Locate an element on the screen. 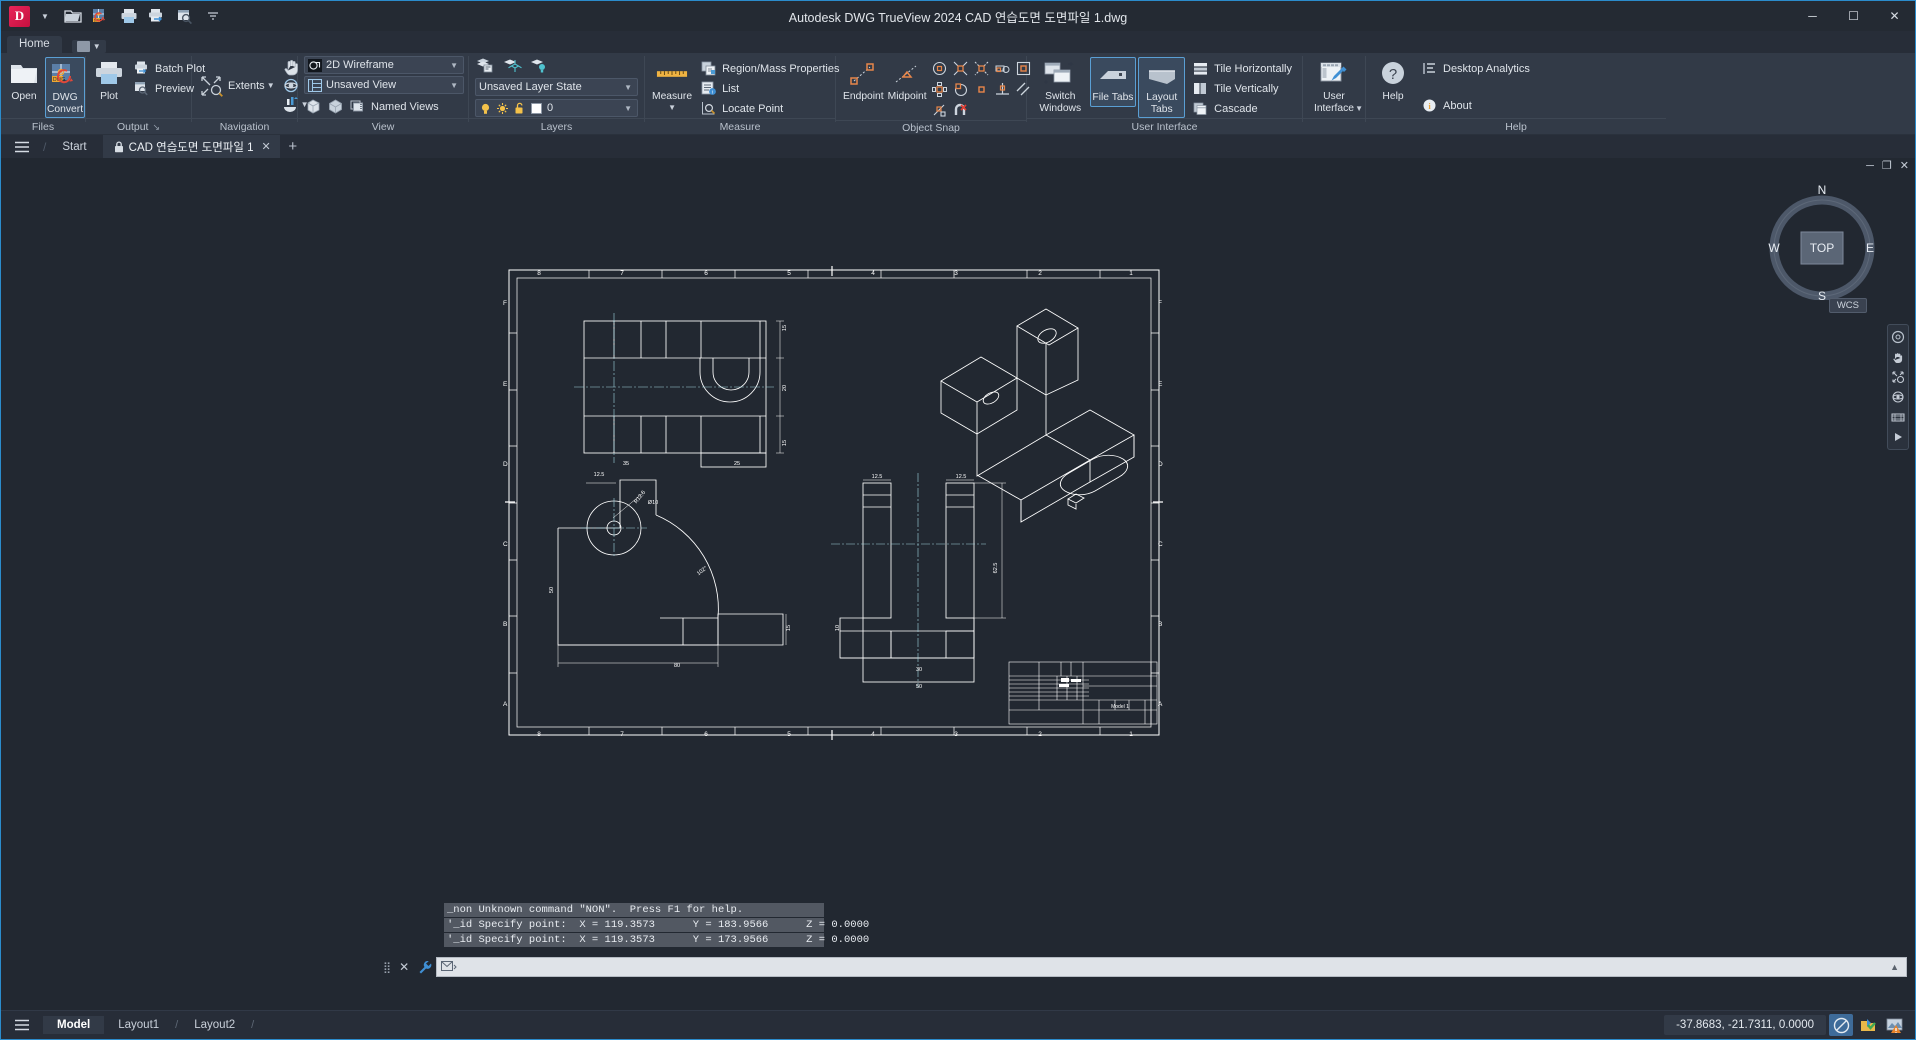 Image resolution: width=1916 pixels, height=1040 pixels. view-combo: Unsaved View ▼ is located at coordinates (384, 85).